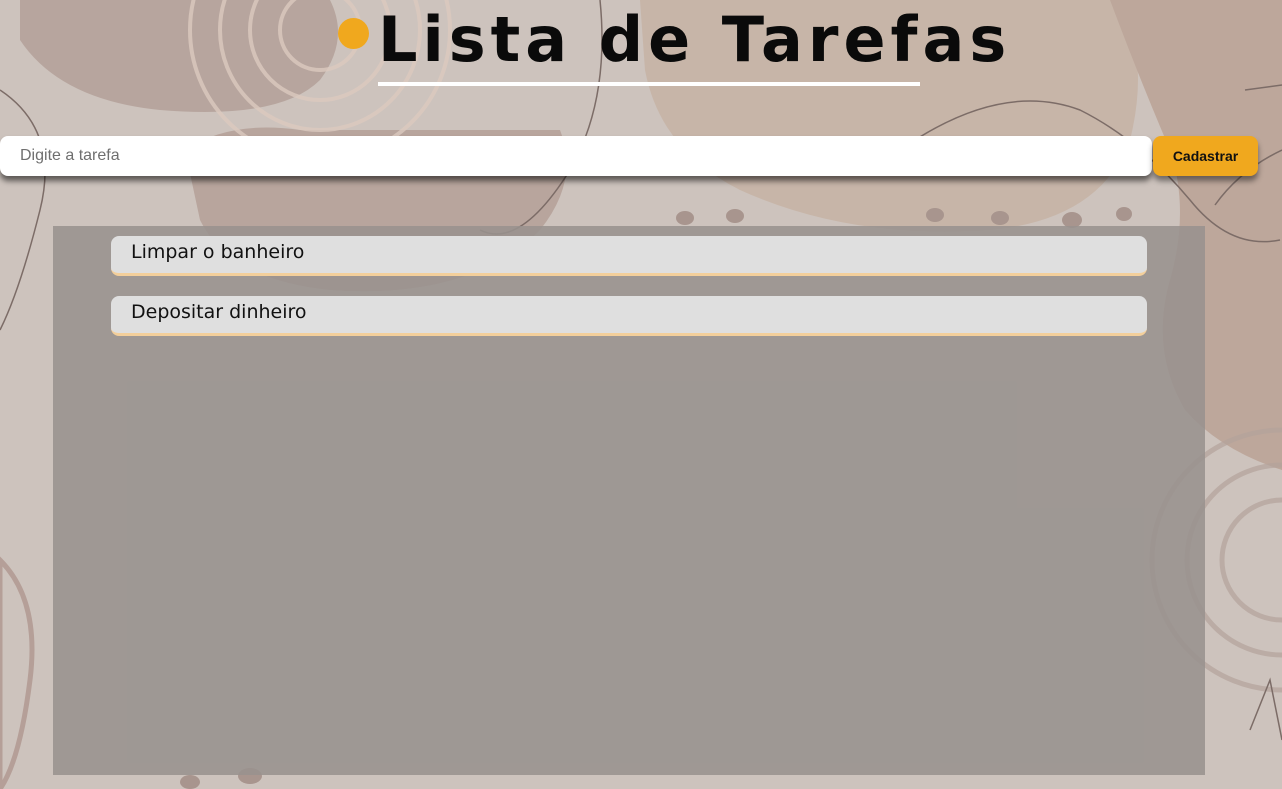 The height and width of the screenshot is (789, 1282). I want to click on task-input, so click(576, 156).